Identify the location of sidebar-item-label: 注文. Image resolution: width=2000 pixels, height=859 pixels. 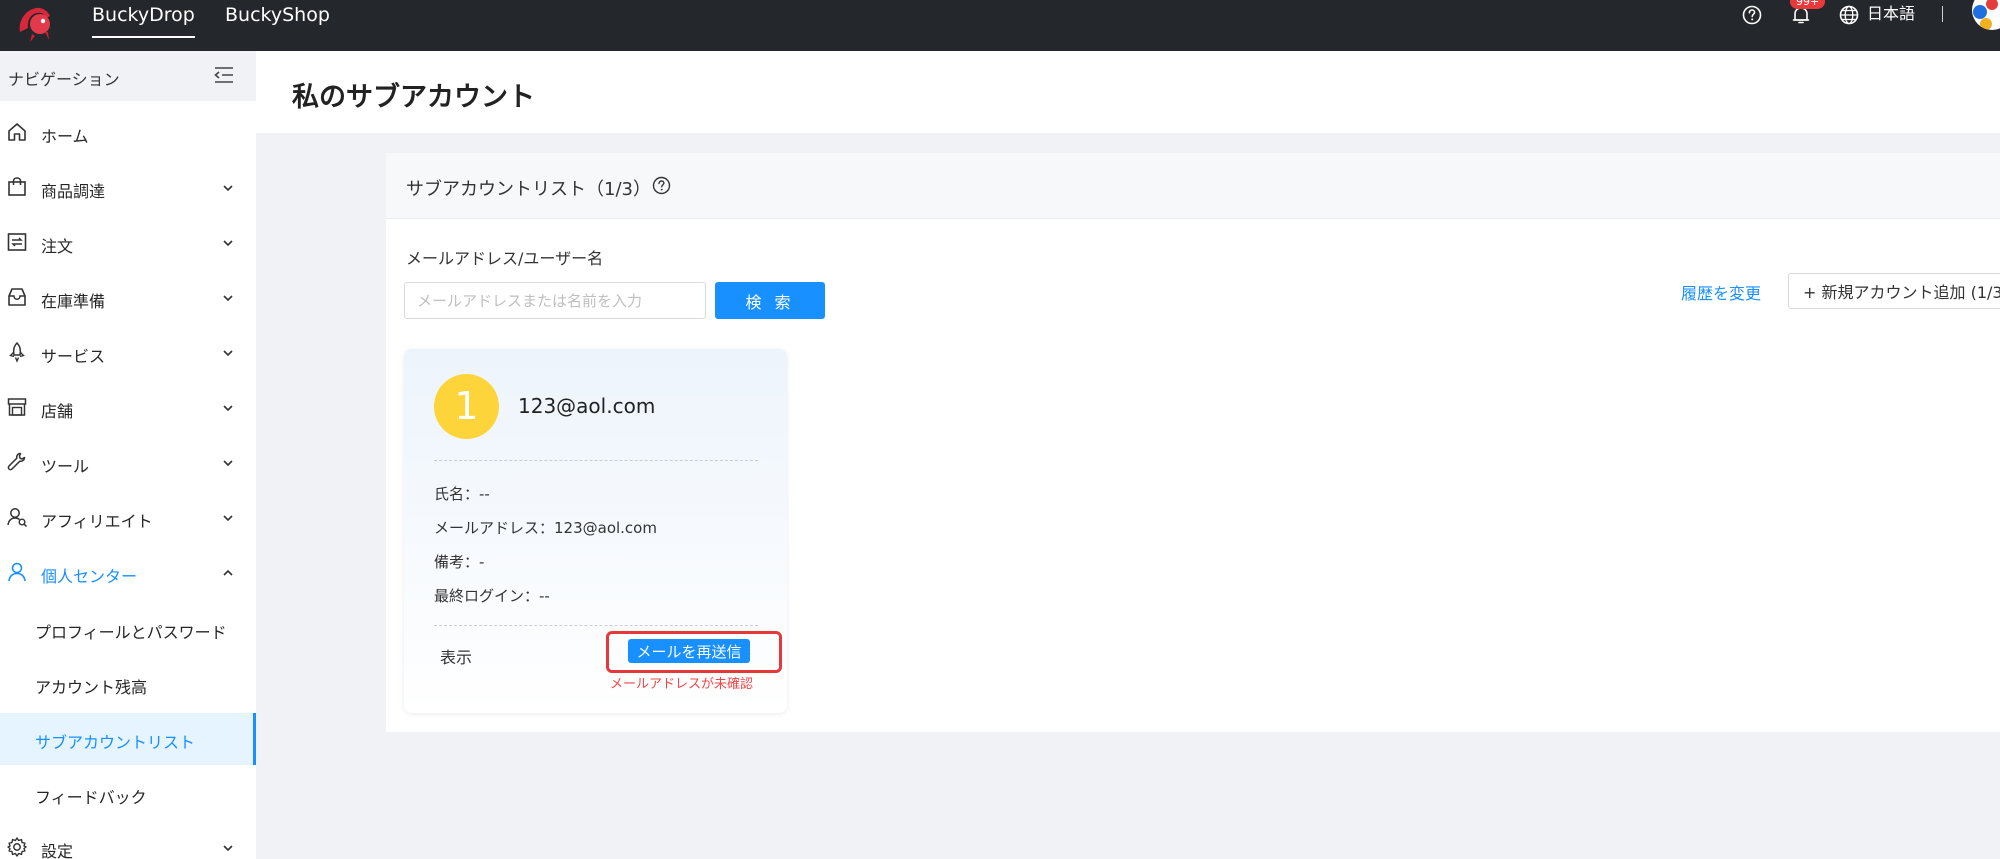
(57, 246).